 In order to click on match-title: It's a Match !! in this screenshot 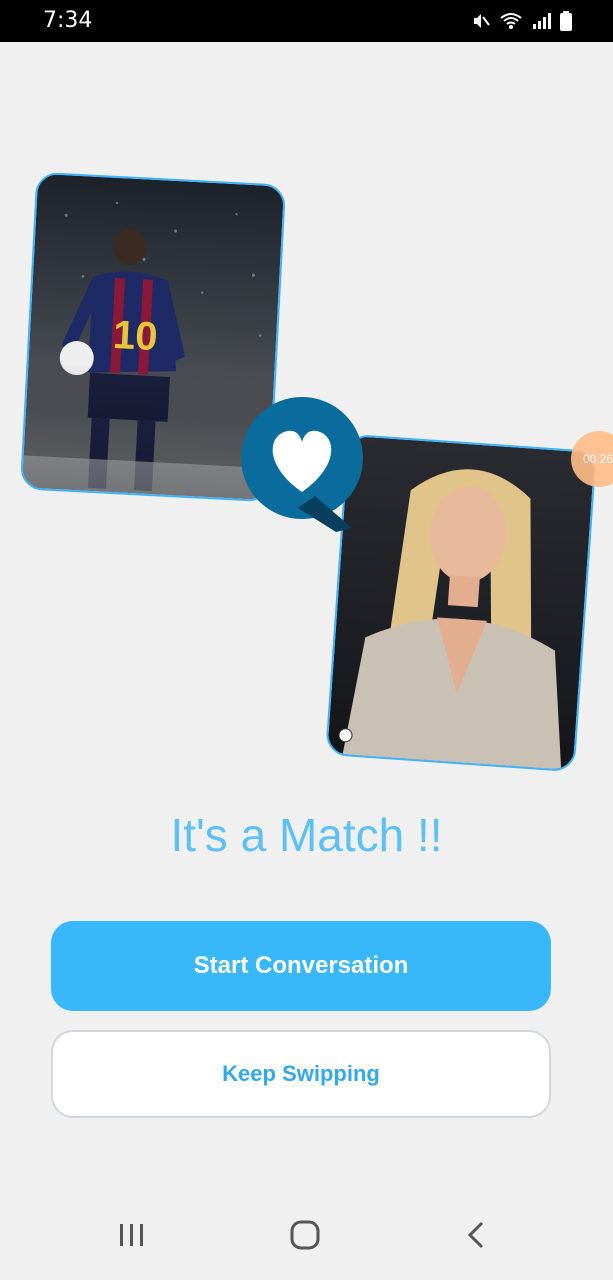, I will do `click(306, 835)`.